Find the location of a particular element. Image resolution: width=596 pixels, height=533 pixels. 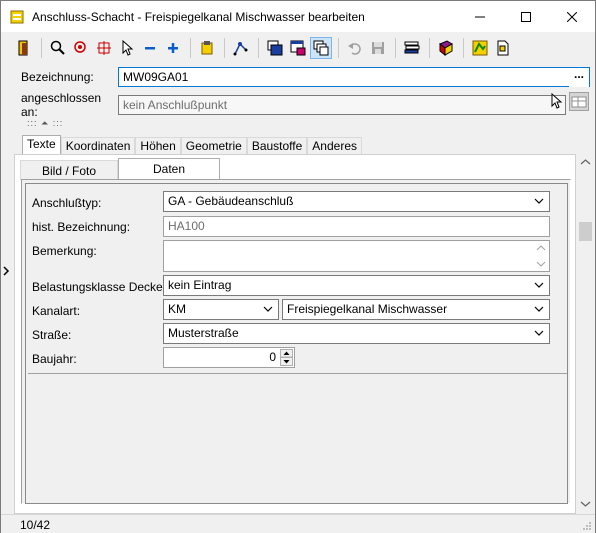

maximize-icon is located at coordinates (526, 16).